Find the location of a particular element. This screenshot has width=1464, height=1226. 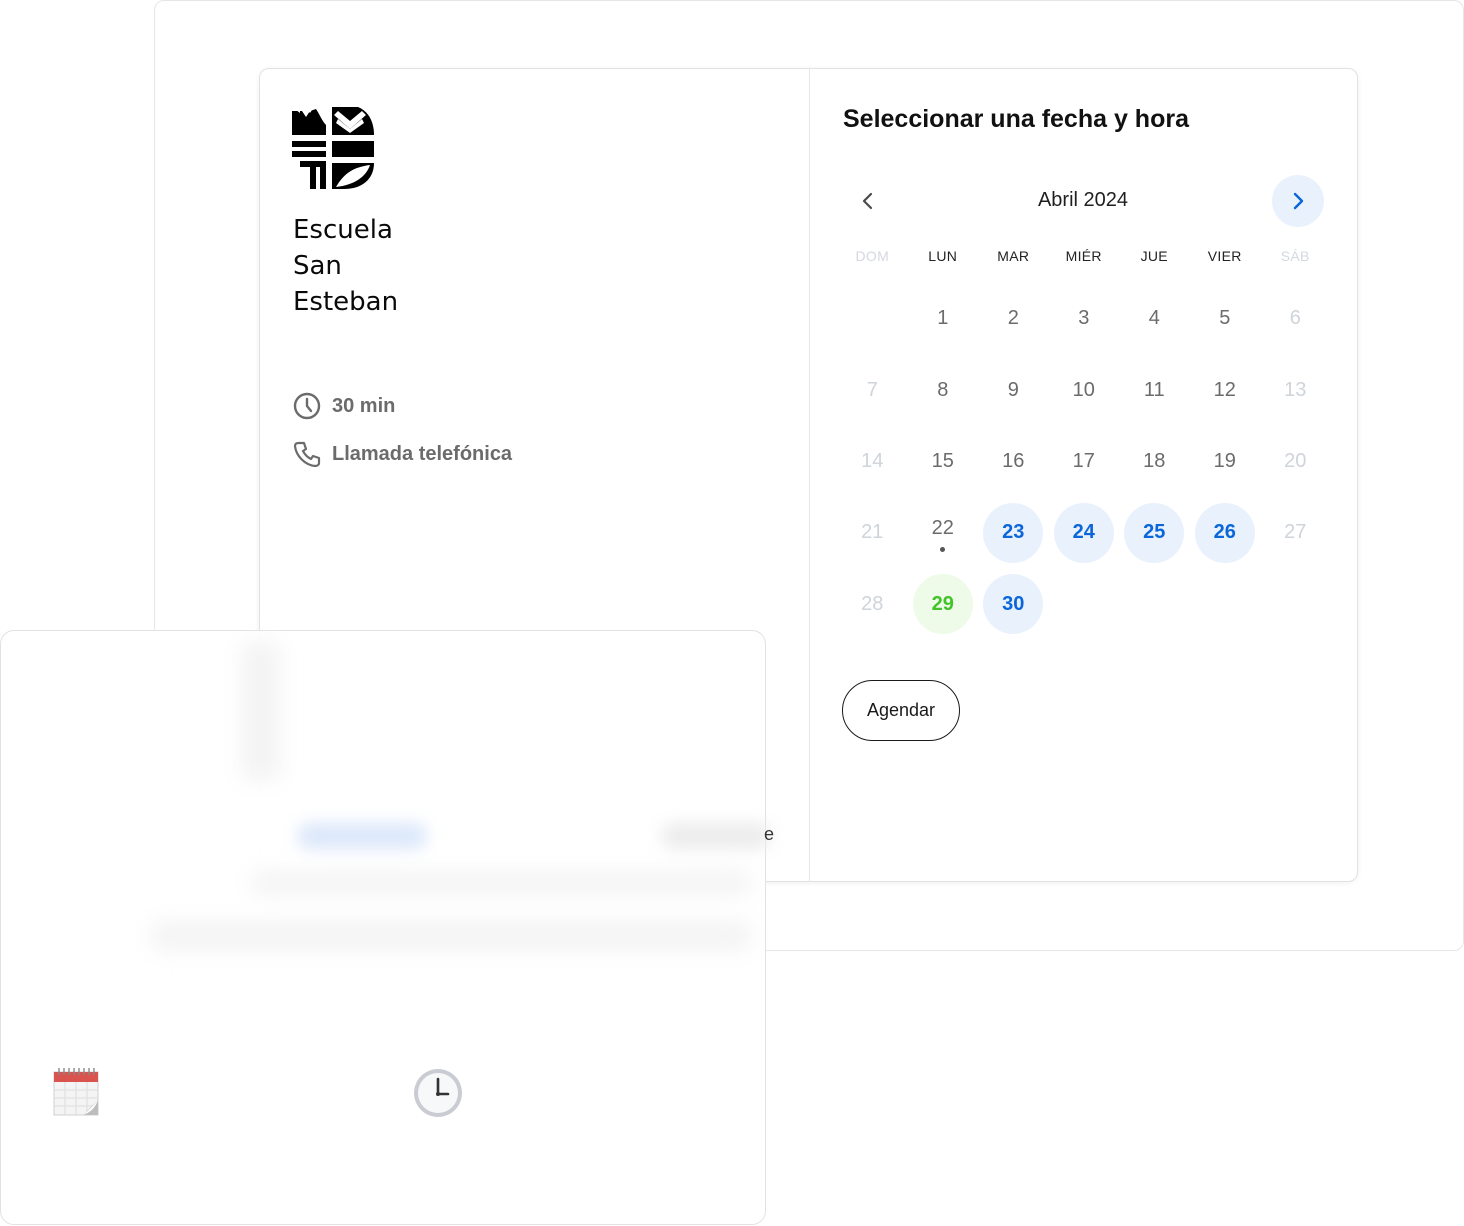

day-number: 8 is located at coordinates (943, 390).